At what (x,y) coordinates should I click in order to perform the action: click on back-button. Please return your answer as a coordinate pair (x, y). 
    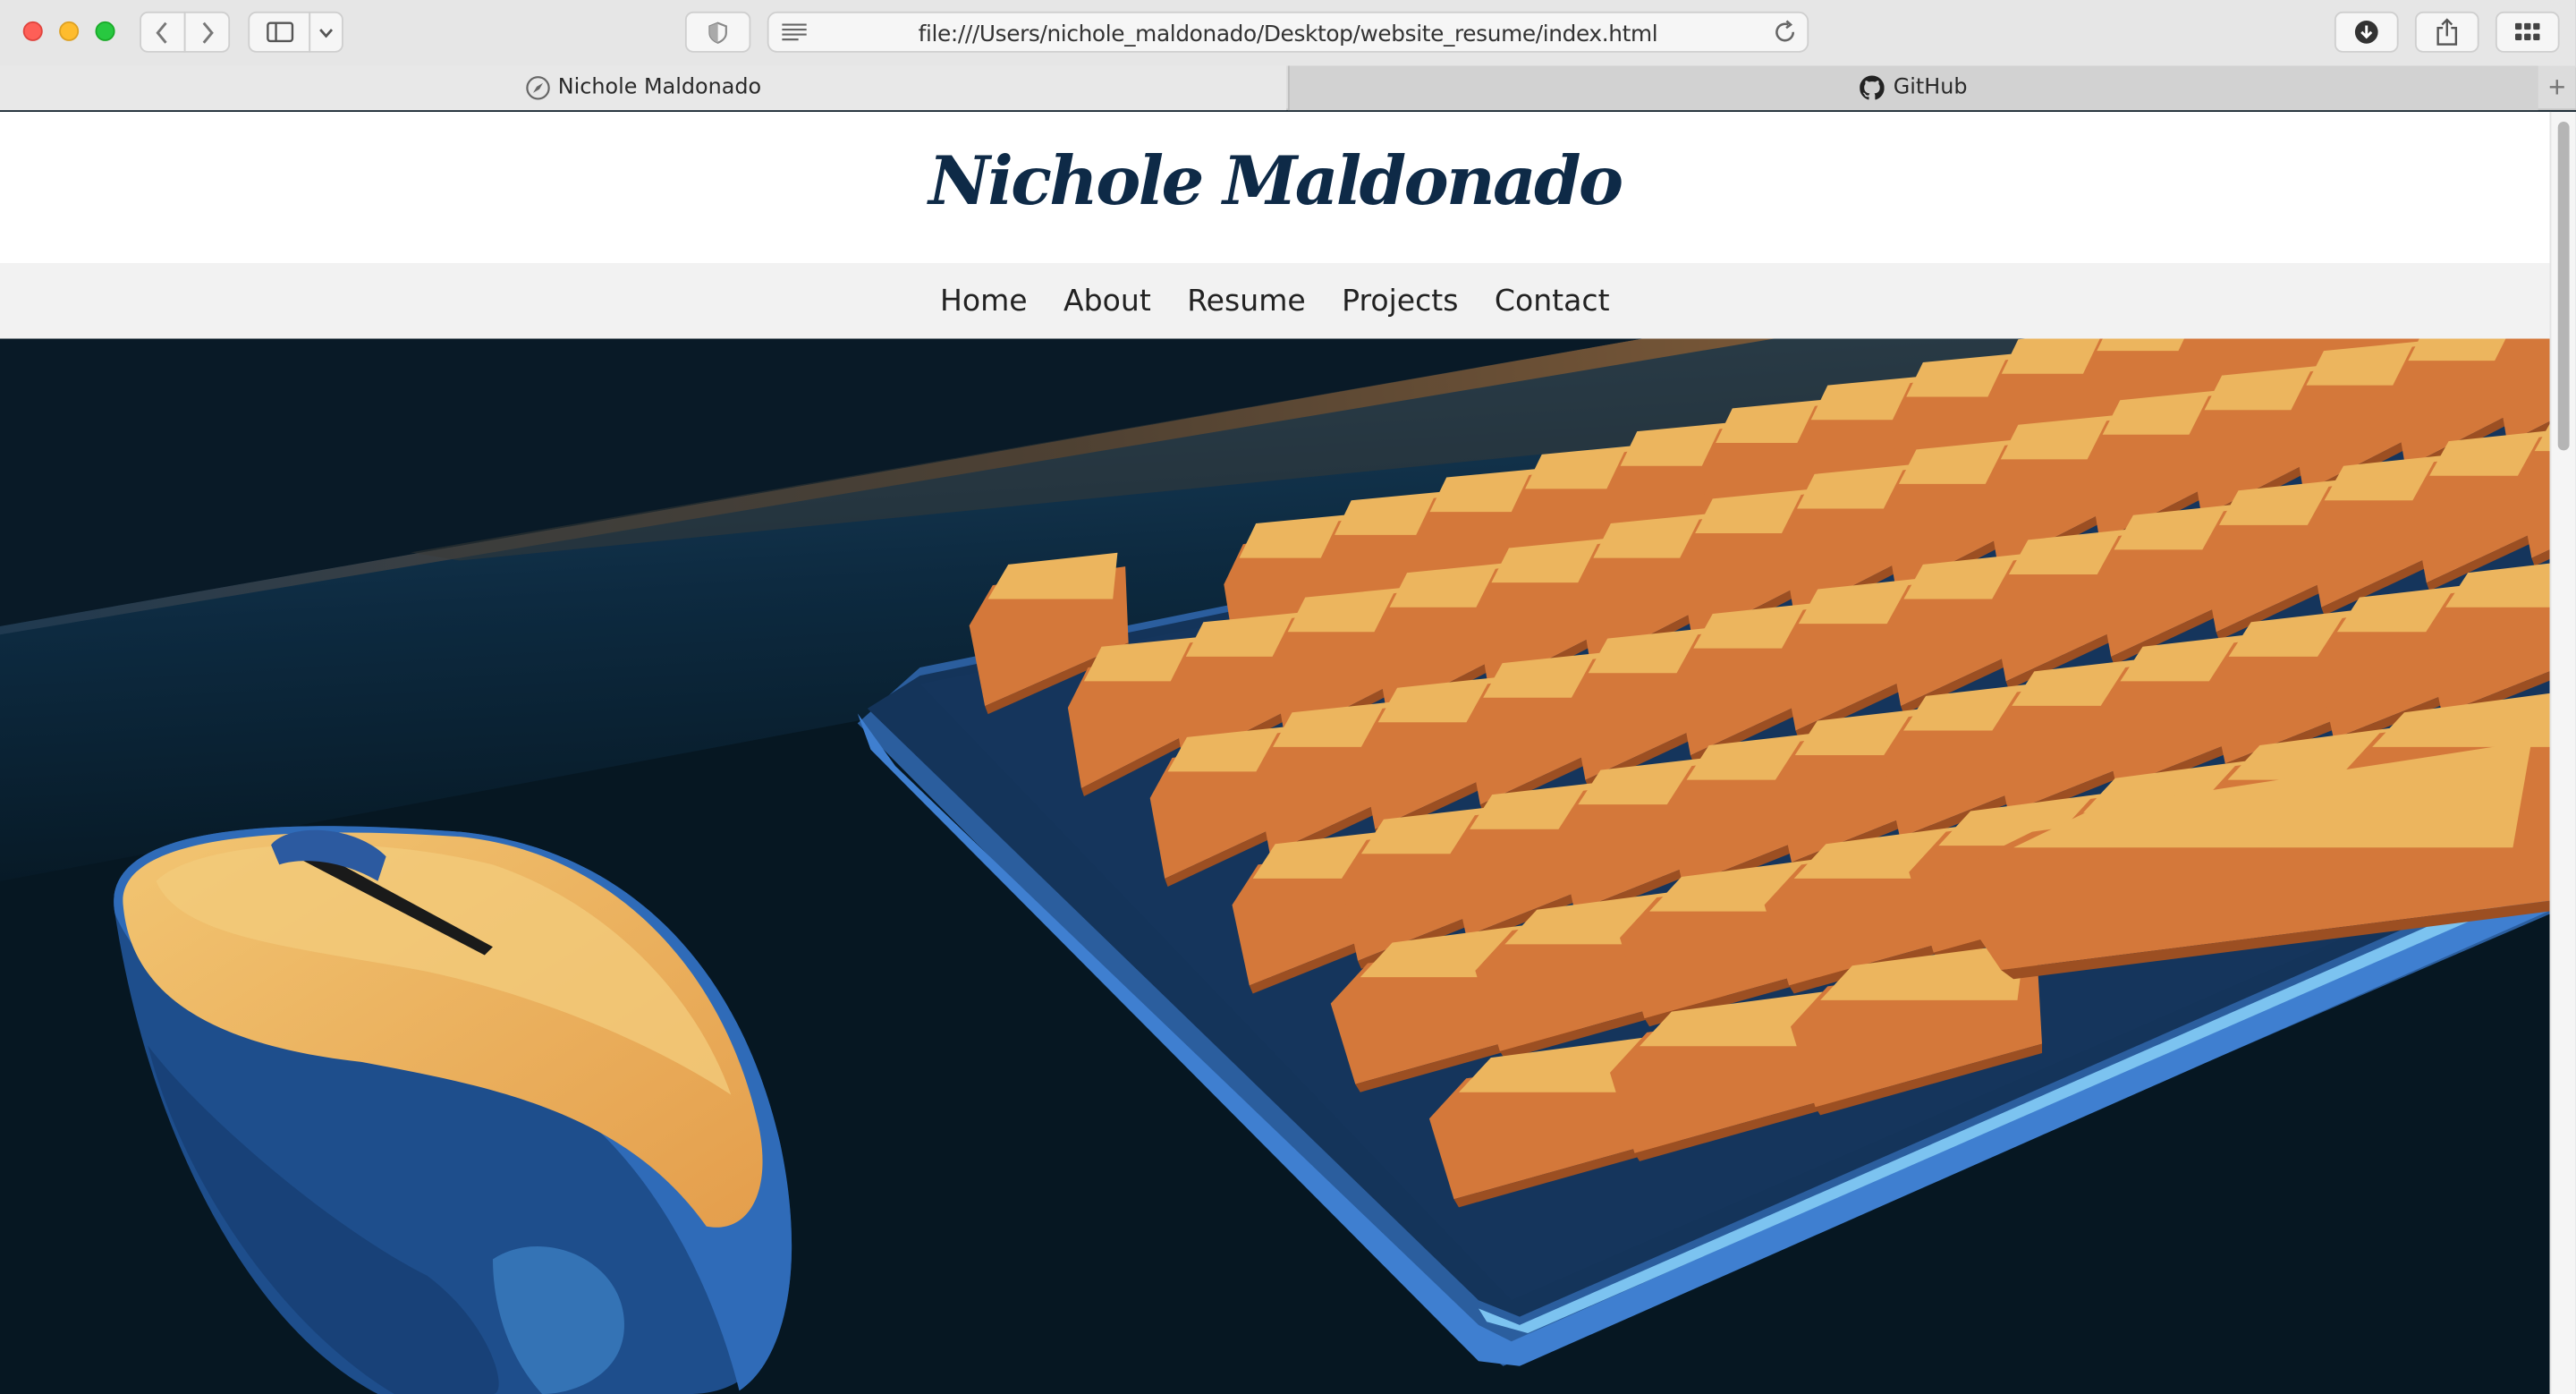
    Looking at the image, I should click on (163, 32).